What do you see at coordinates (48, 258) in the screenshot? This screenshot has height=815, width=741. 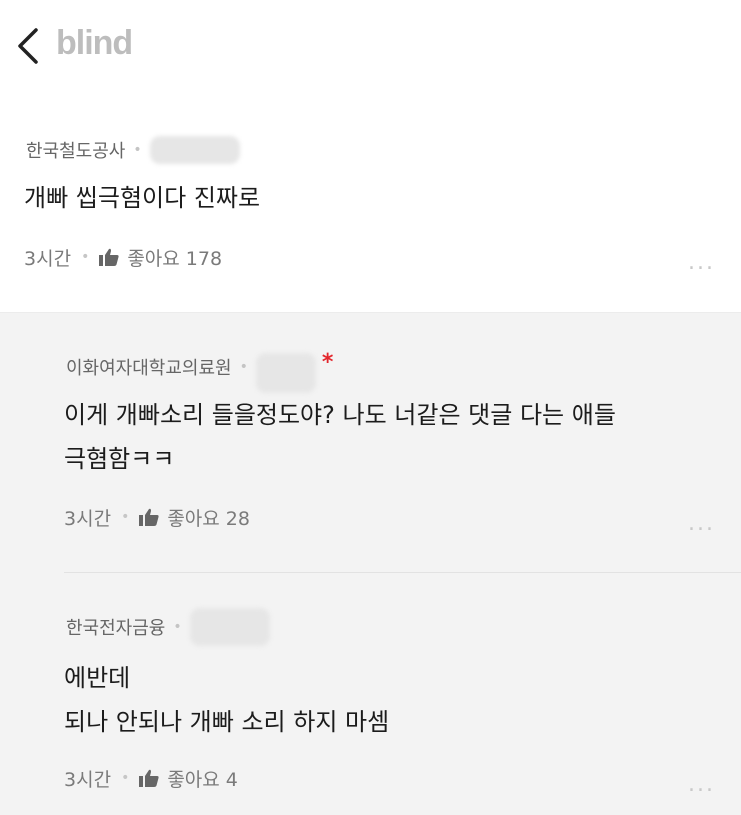 I see `post-time: 3시간` at bounding box center [48, 258].